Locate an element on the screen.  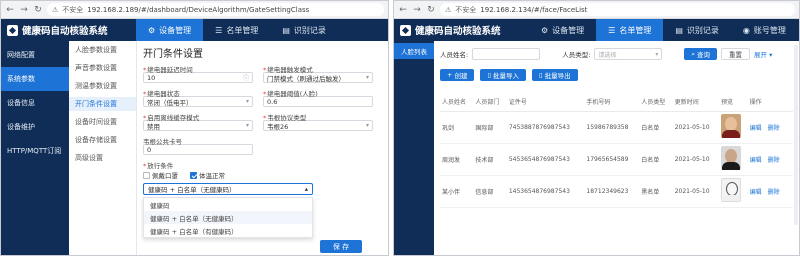
import-button: ▯ 批量导入 is located at coordinates (503, 75).